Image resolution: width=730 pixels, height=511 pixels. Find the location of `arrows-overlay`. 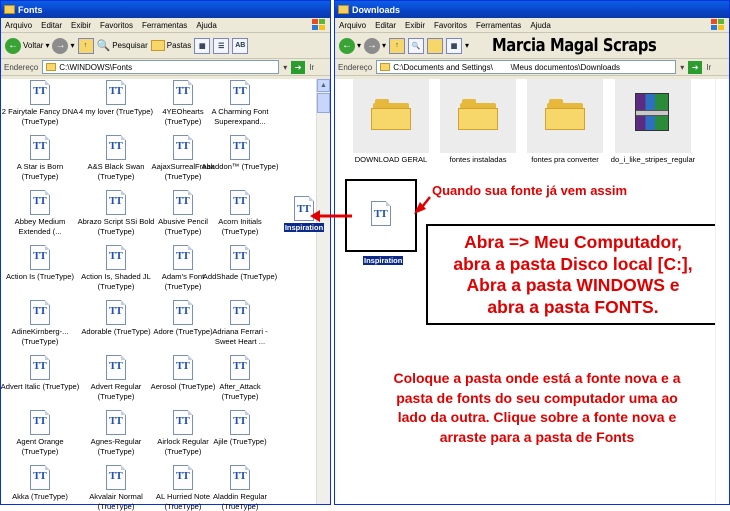

arrows-overlay is located at coordinates (370, 209).